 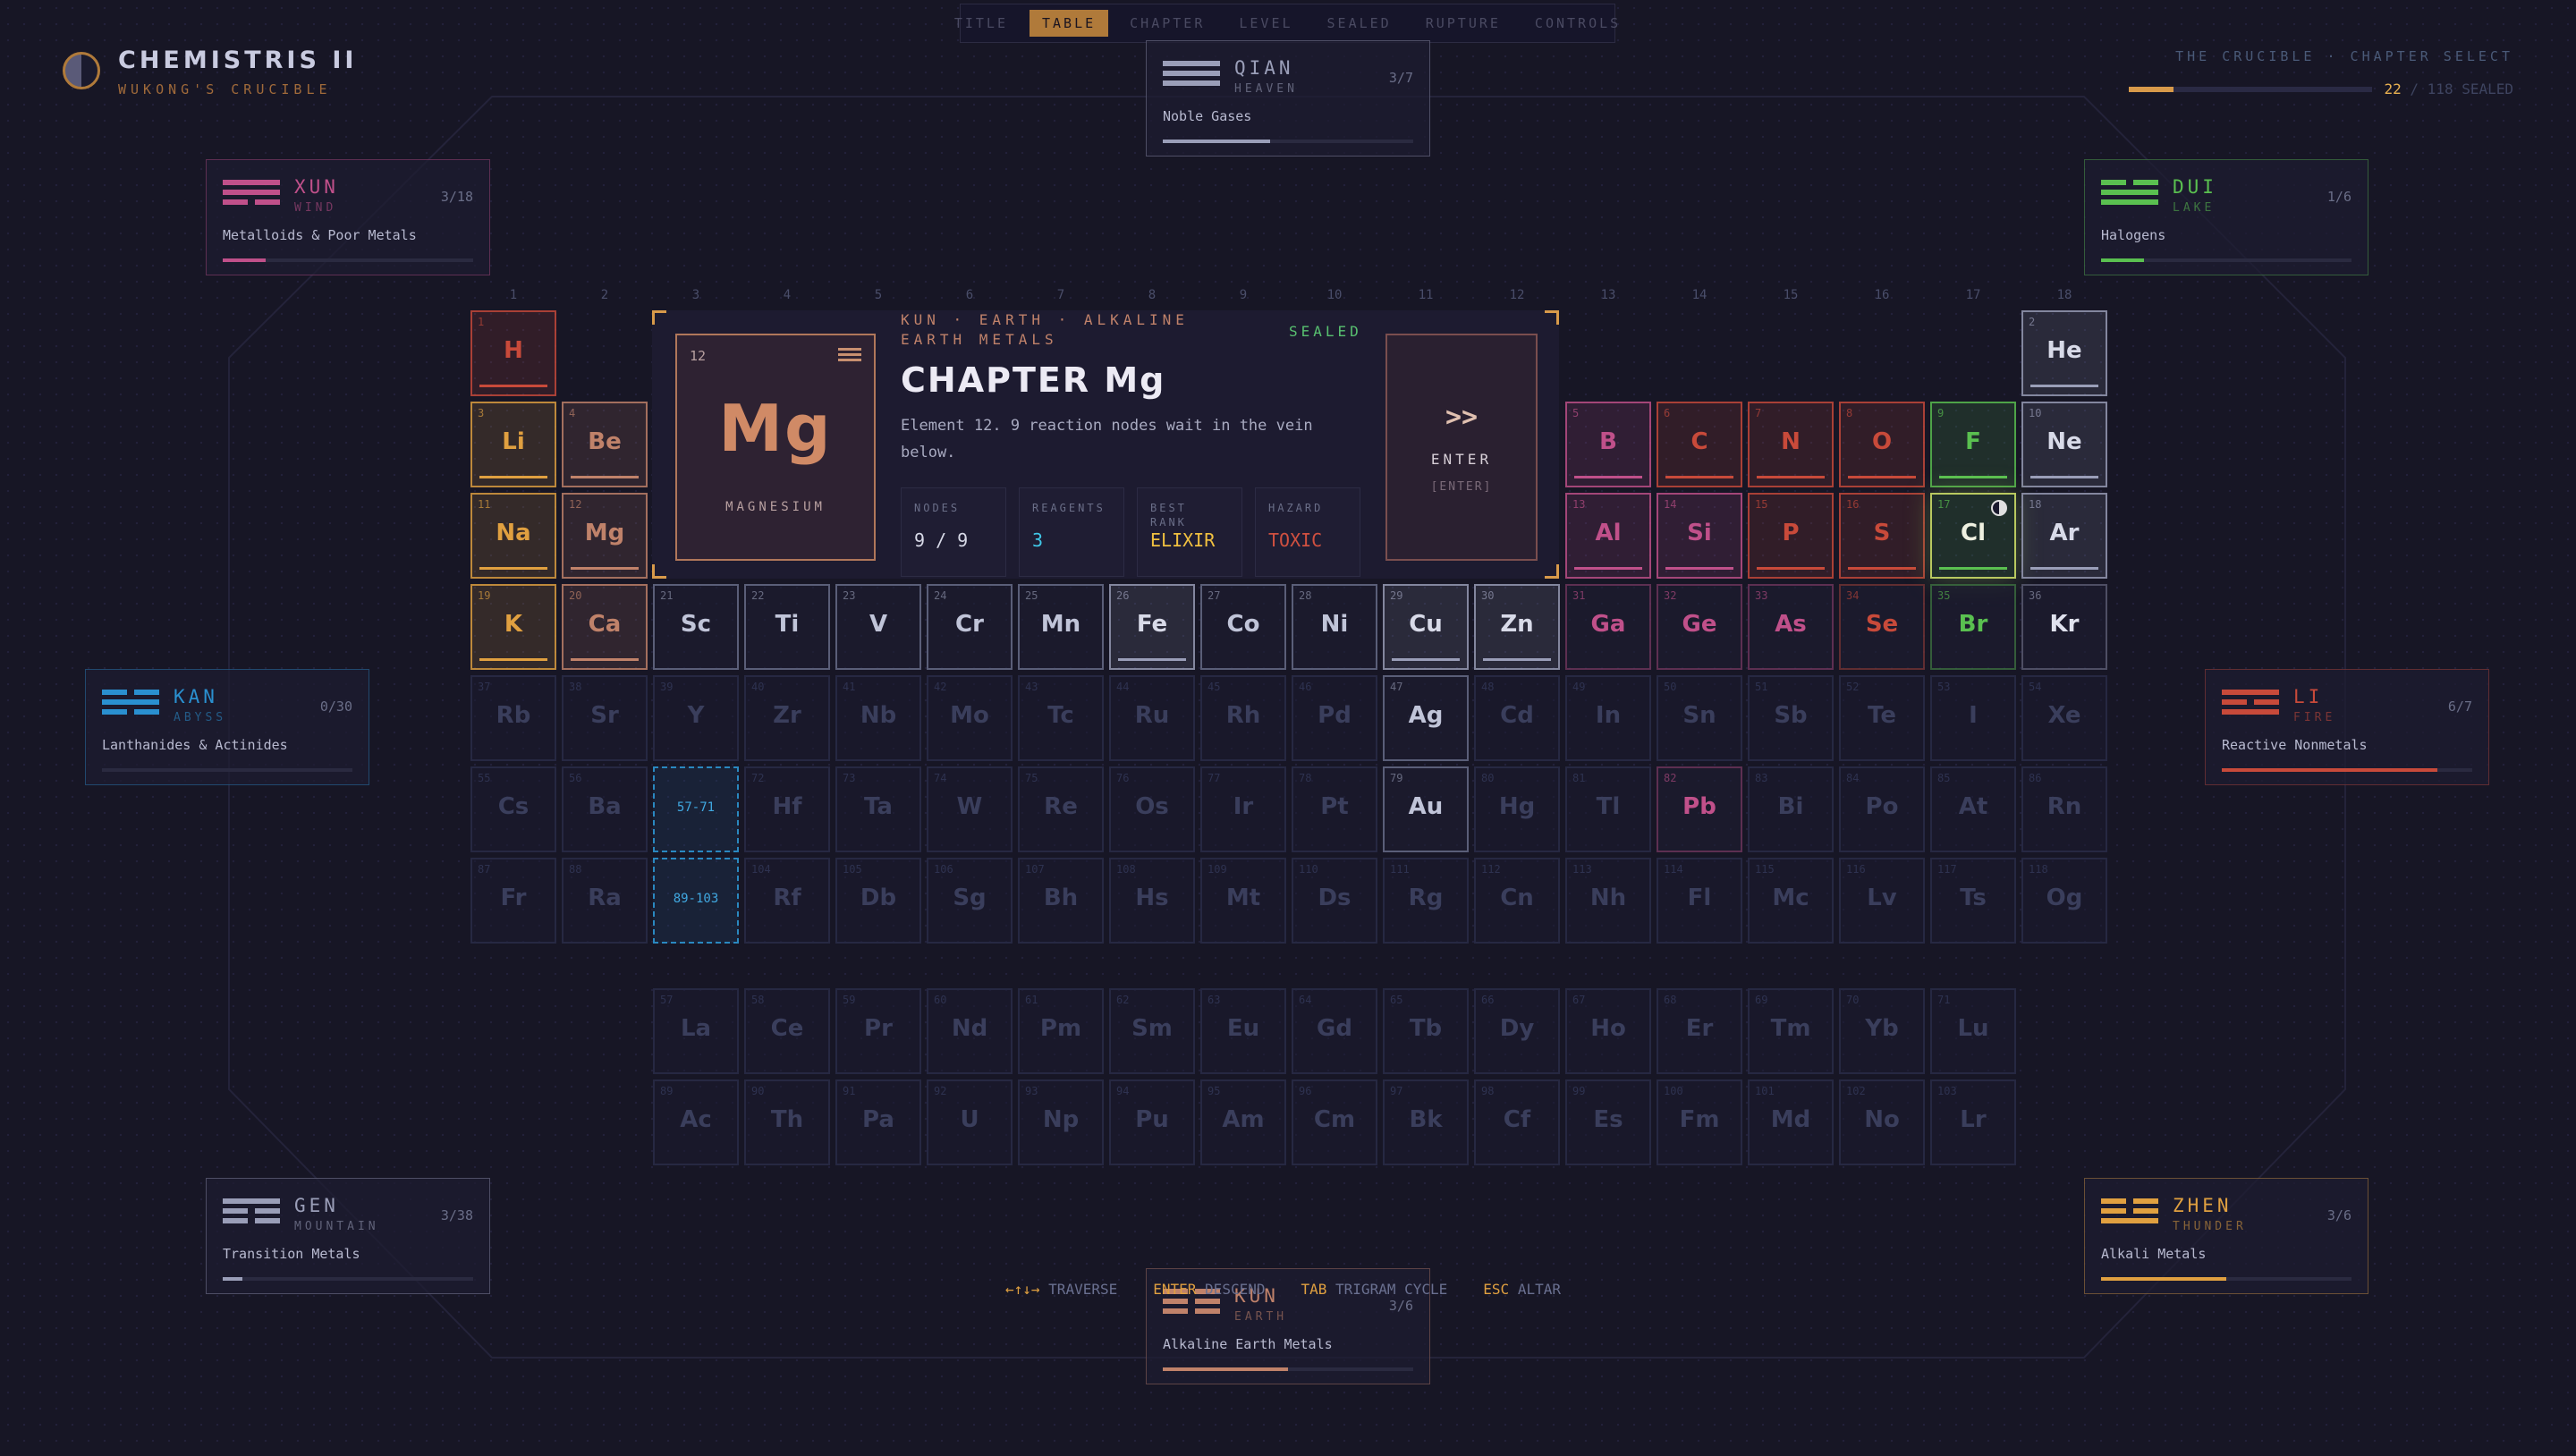 I want to click on element-cell-p: 15 P, so click(x=1791, y=536).